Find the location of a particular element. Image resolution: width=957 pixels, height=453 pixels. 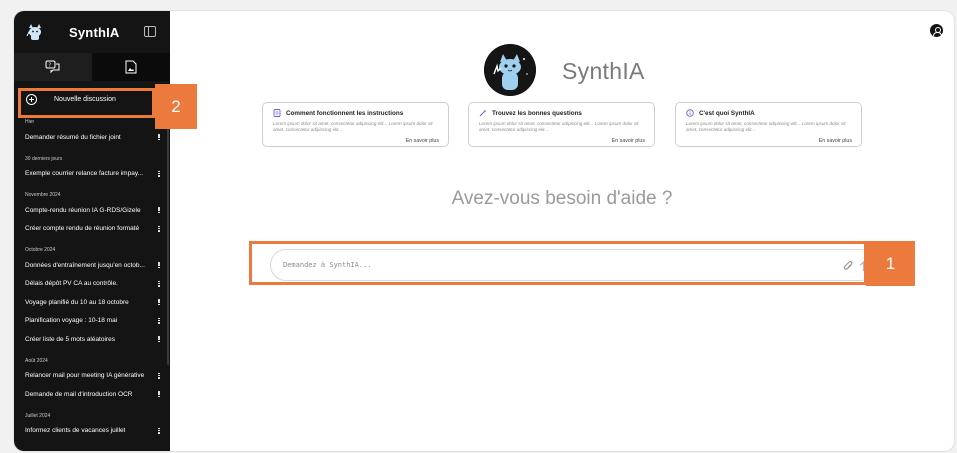

history-item: Planification voyage : 10-18 mai is located at coordinates (92, 321).